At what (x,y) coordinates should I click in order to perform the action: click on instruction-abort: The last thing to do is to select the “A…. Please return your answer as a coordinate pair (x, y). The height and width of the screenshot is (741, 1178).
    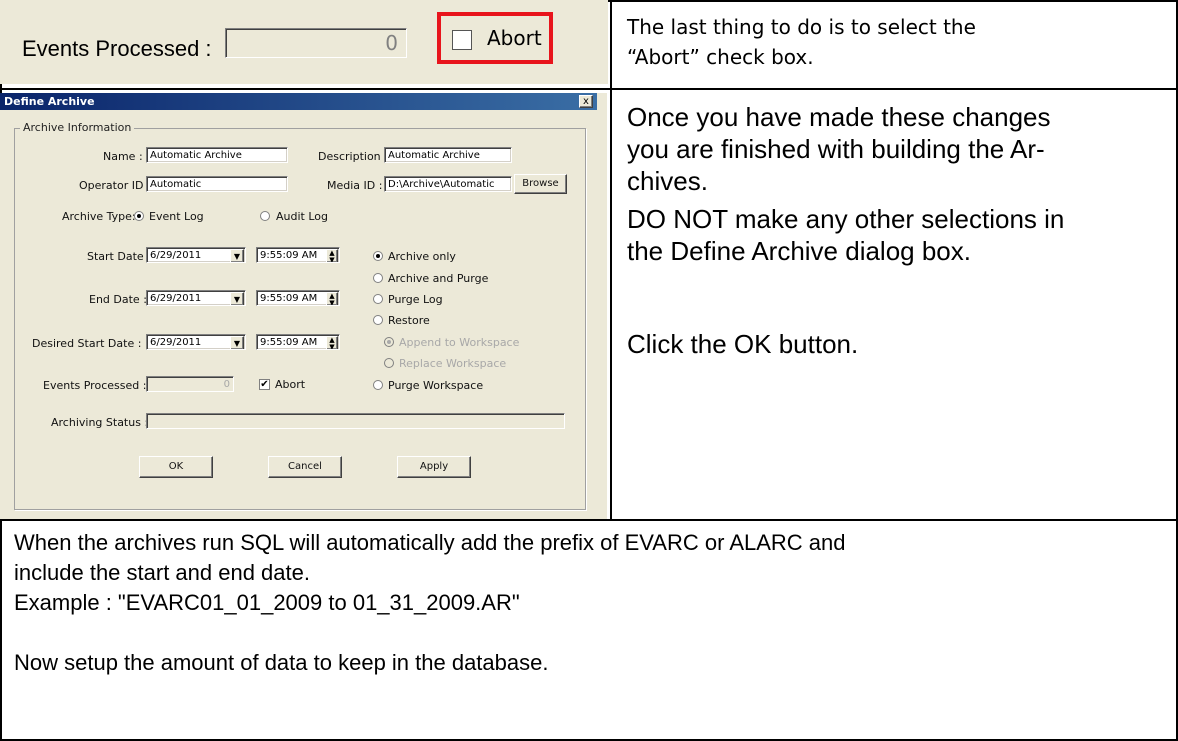
    Looking at the image, I should click on (897, 42).